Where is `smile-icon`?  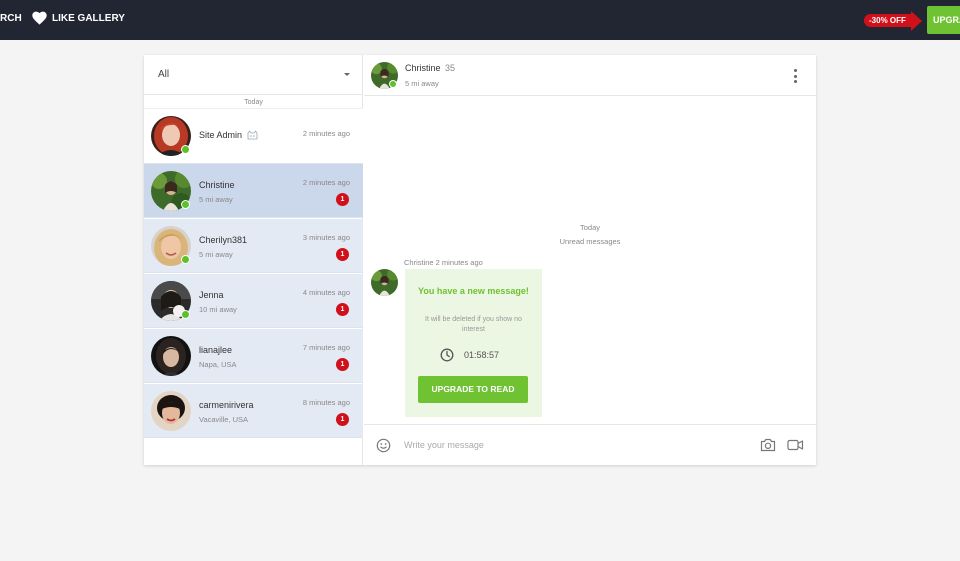
smile-icon is located at coordinates (383, 445).